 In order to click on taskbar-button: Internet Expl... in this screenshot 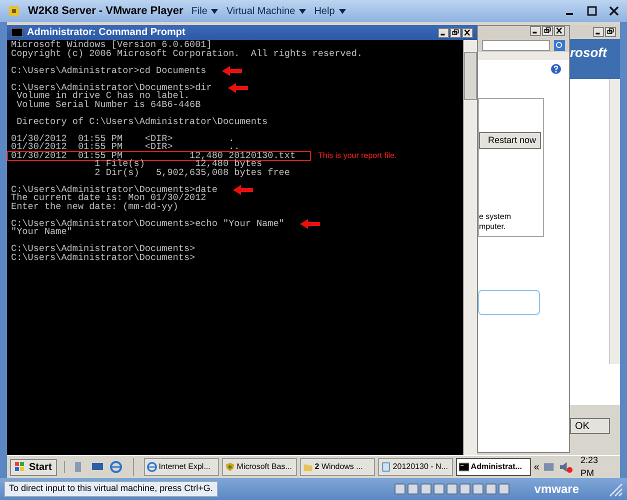, I will do `click(181, 467)`.